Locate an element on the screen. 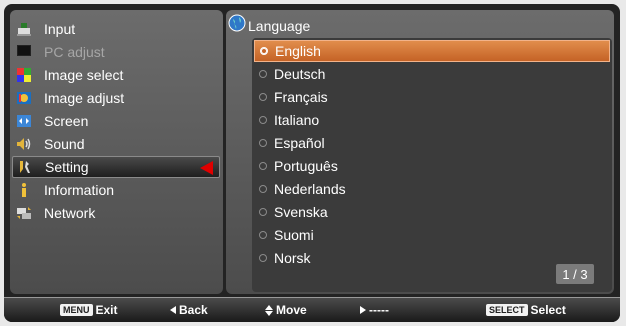  language-option-english: English is located at coordinates (432, 51).